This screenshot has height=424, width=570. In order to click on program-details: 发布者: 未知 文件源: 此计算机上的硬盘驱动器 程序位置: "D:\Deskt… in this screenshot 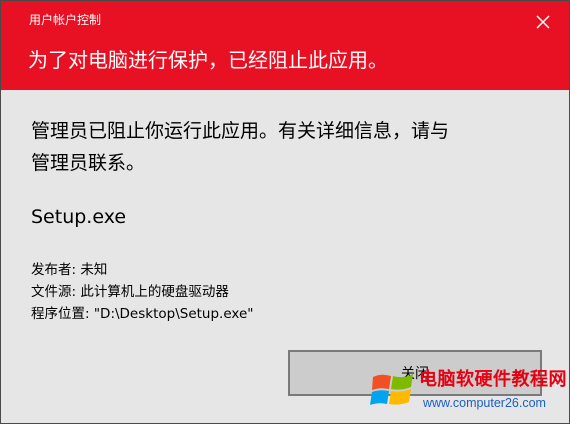, I will do `click(142, 292)`.